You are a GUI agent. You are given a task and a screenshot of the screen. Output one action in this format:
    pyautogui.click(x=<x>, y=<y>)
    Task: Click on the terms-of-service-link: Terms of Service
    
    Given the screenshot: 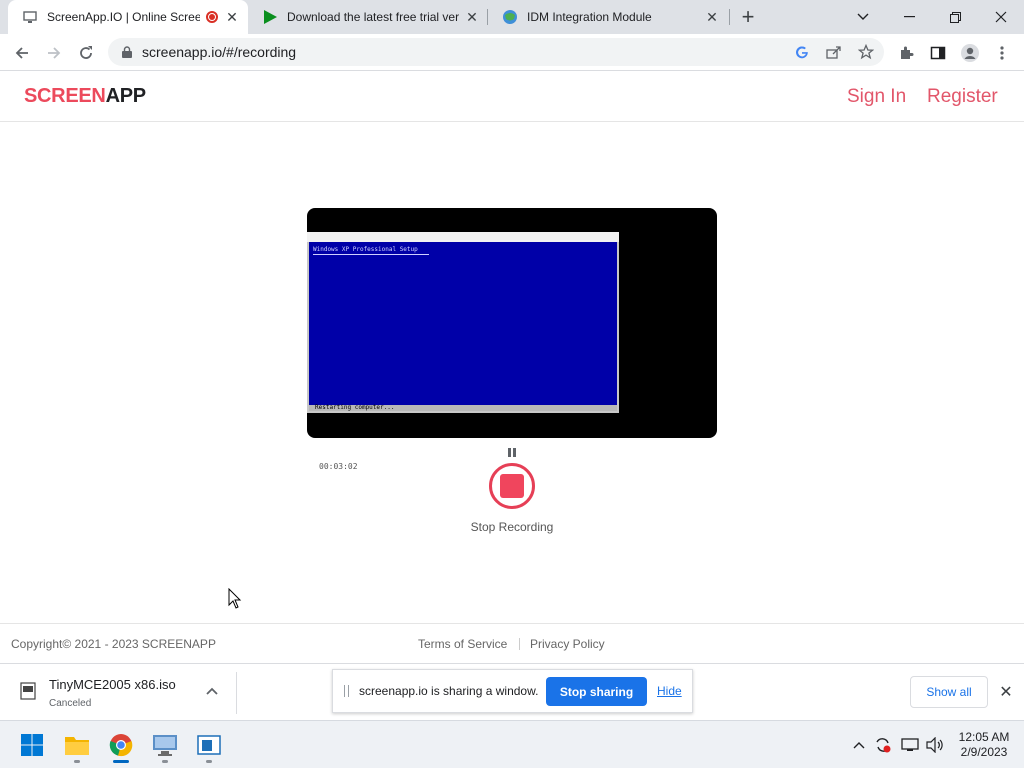 What is the action you would take?
    pyautogui.click(x=462, y=644)
    